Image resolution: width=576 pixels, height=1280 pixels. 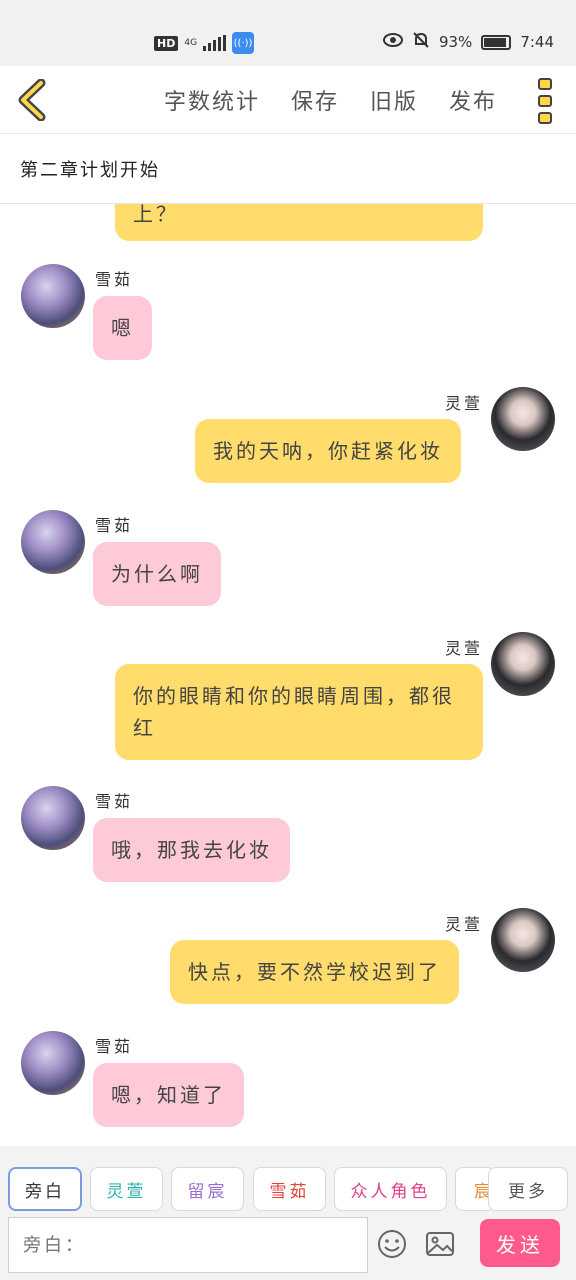 What do you see at coordinates (315, 100) in the screenshot?
I see `save-button: 保存` at bounding box center [315, 100].